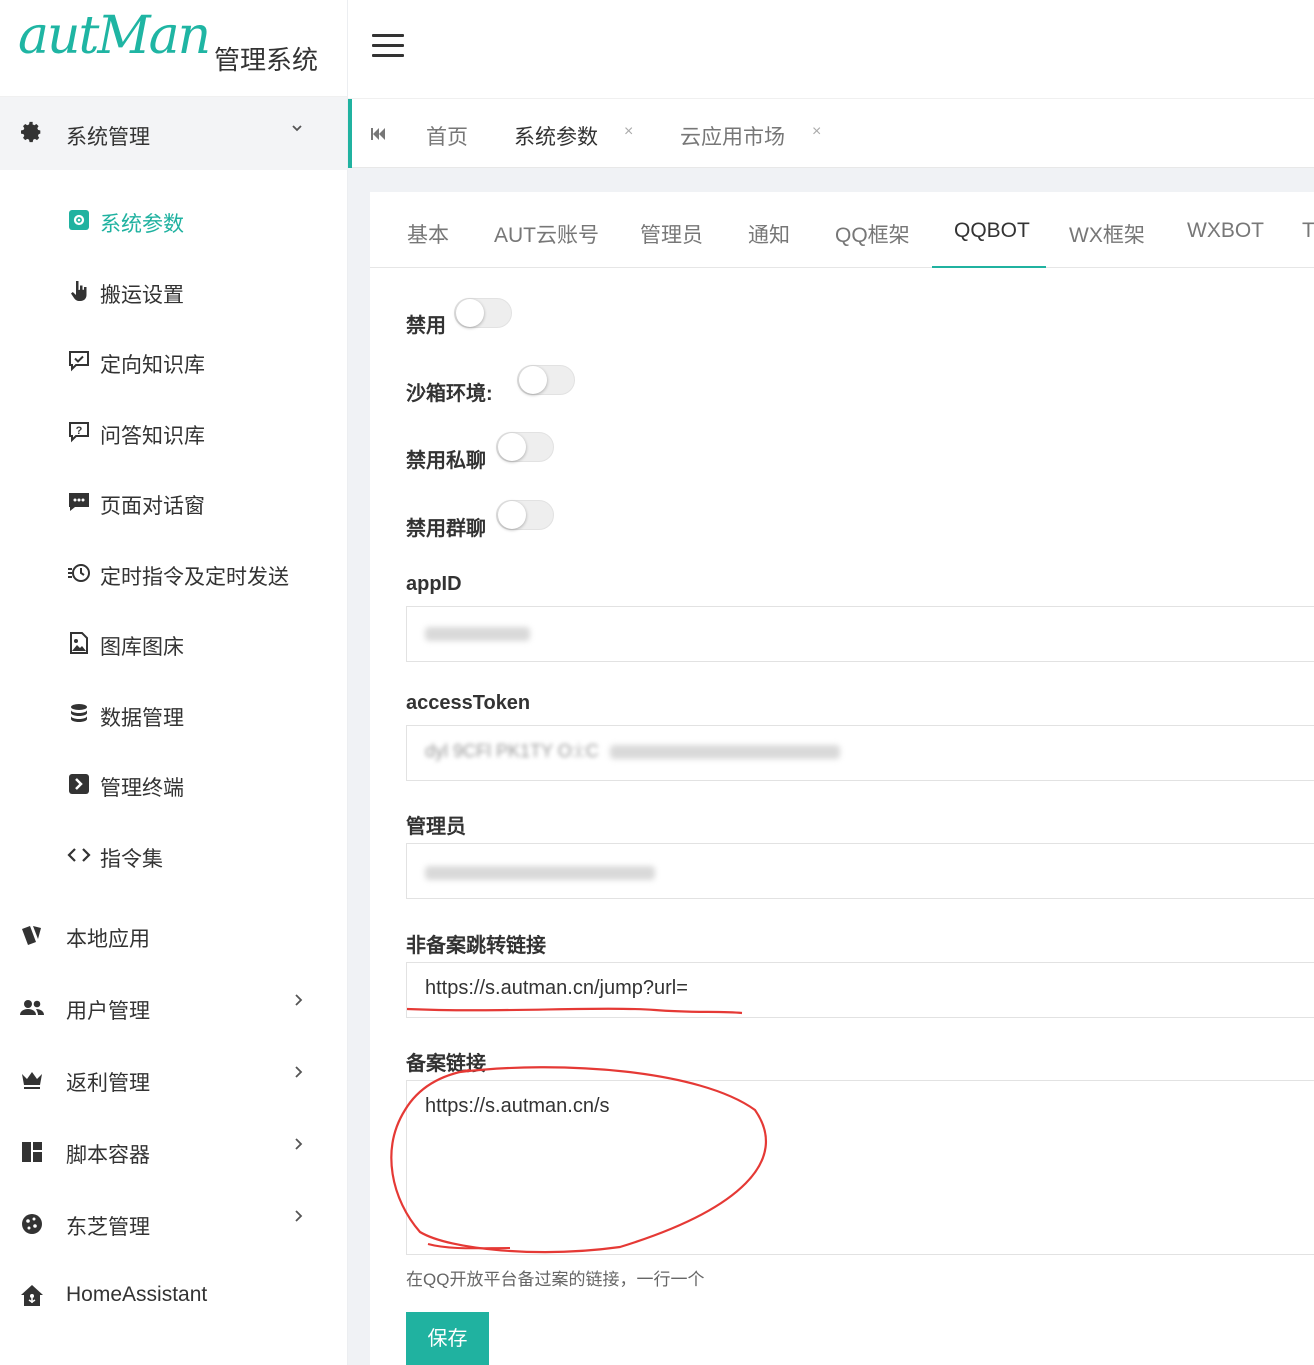 The height and width of the screenshot is (1365, 1314). I want to click on sidebar-item-directed-kb: 定向知识库, so click(173, 373).